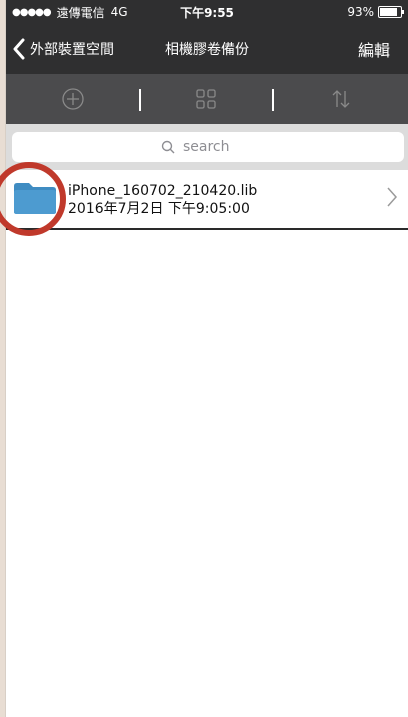  I want to click on back-label: 外部裝置空間, so click(72, 50).